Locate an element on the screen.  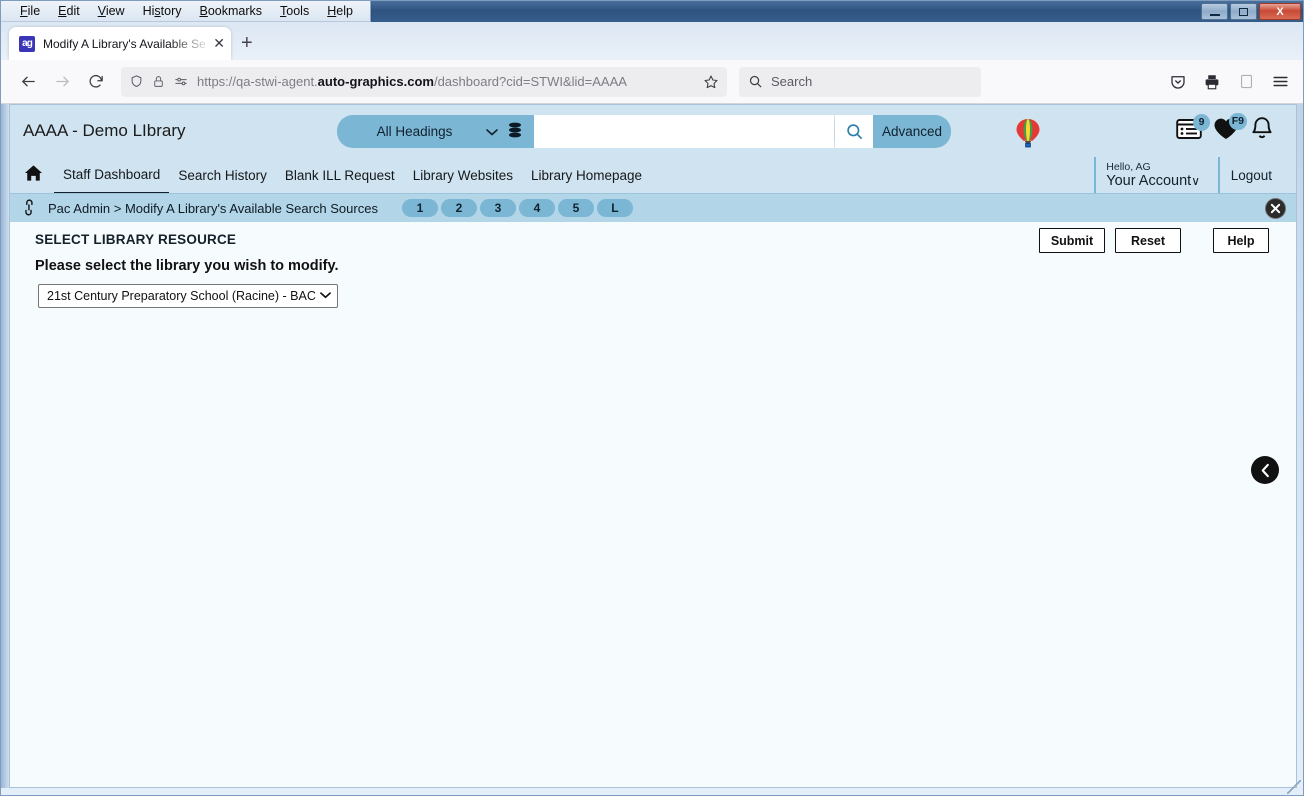
browser-search-bar: Search is located at coordinates (860, 81).